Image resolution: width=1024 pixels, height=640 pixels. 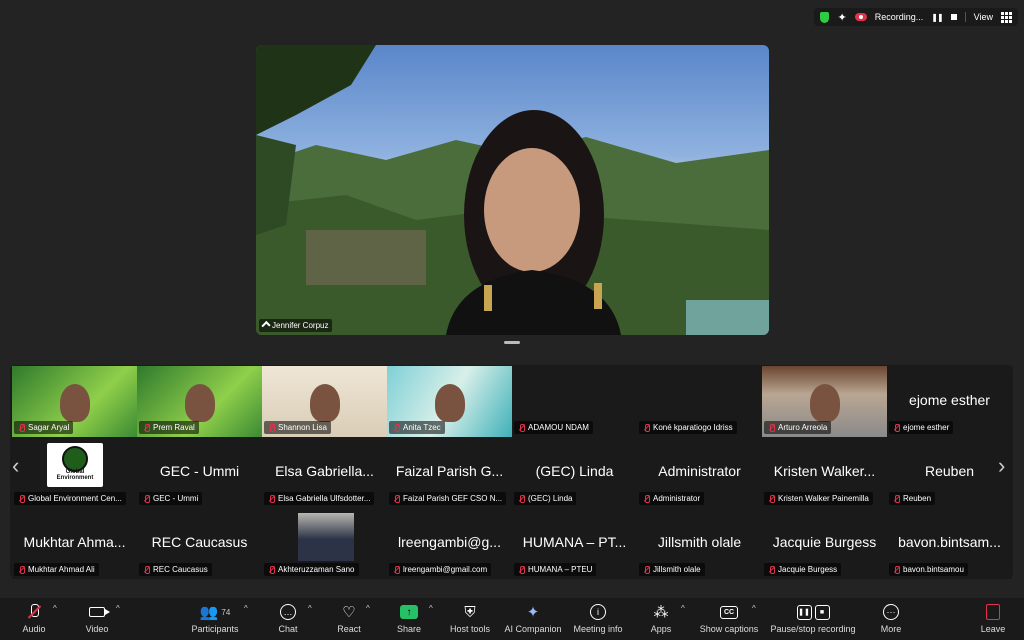 What do you see at coordinates (1001, 466) in the screenshot?
I see `next-page-arrow: ›` at bounding box center [1001, 466].